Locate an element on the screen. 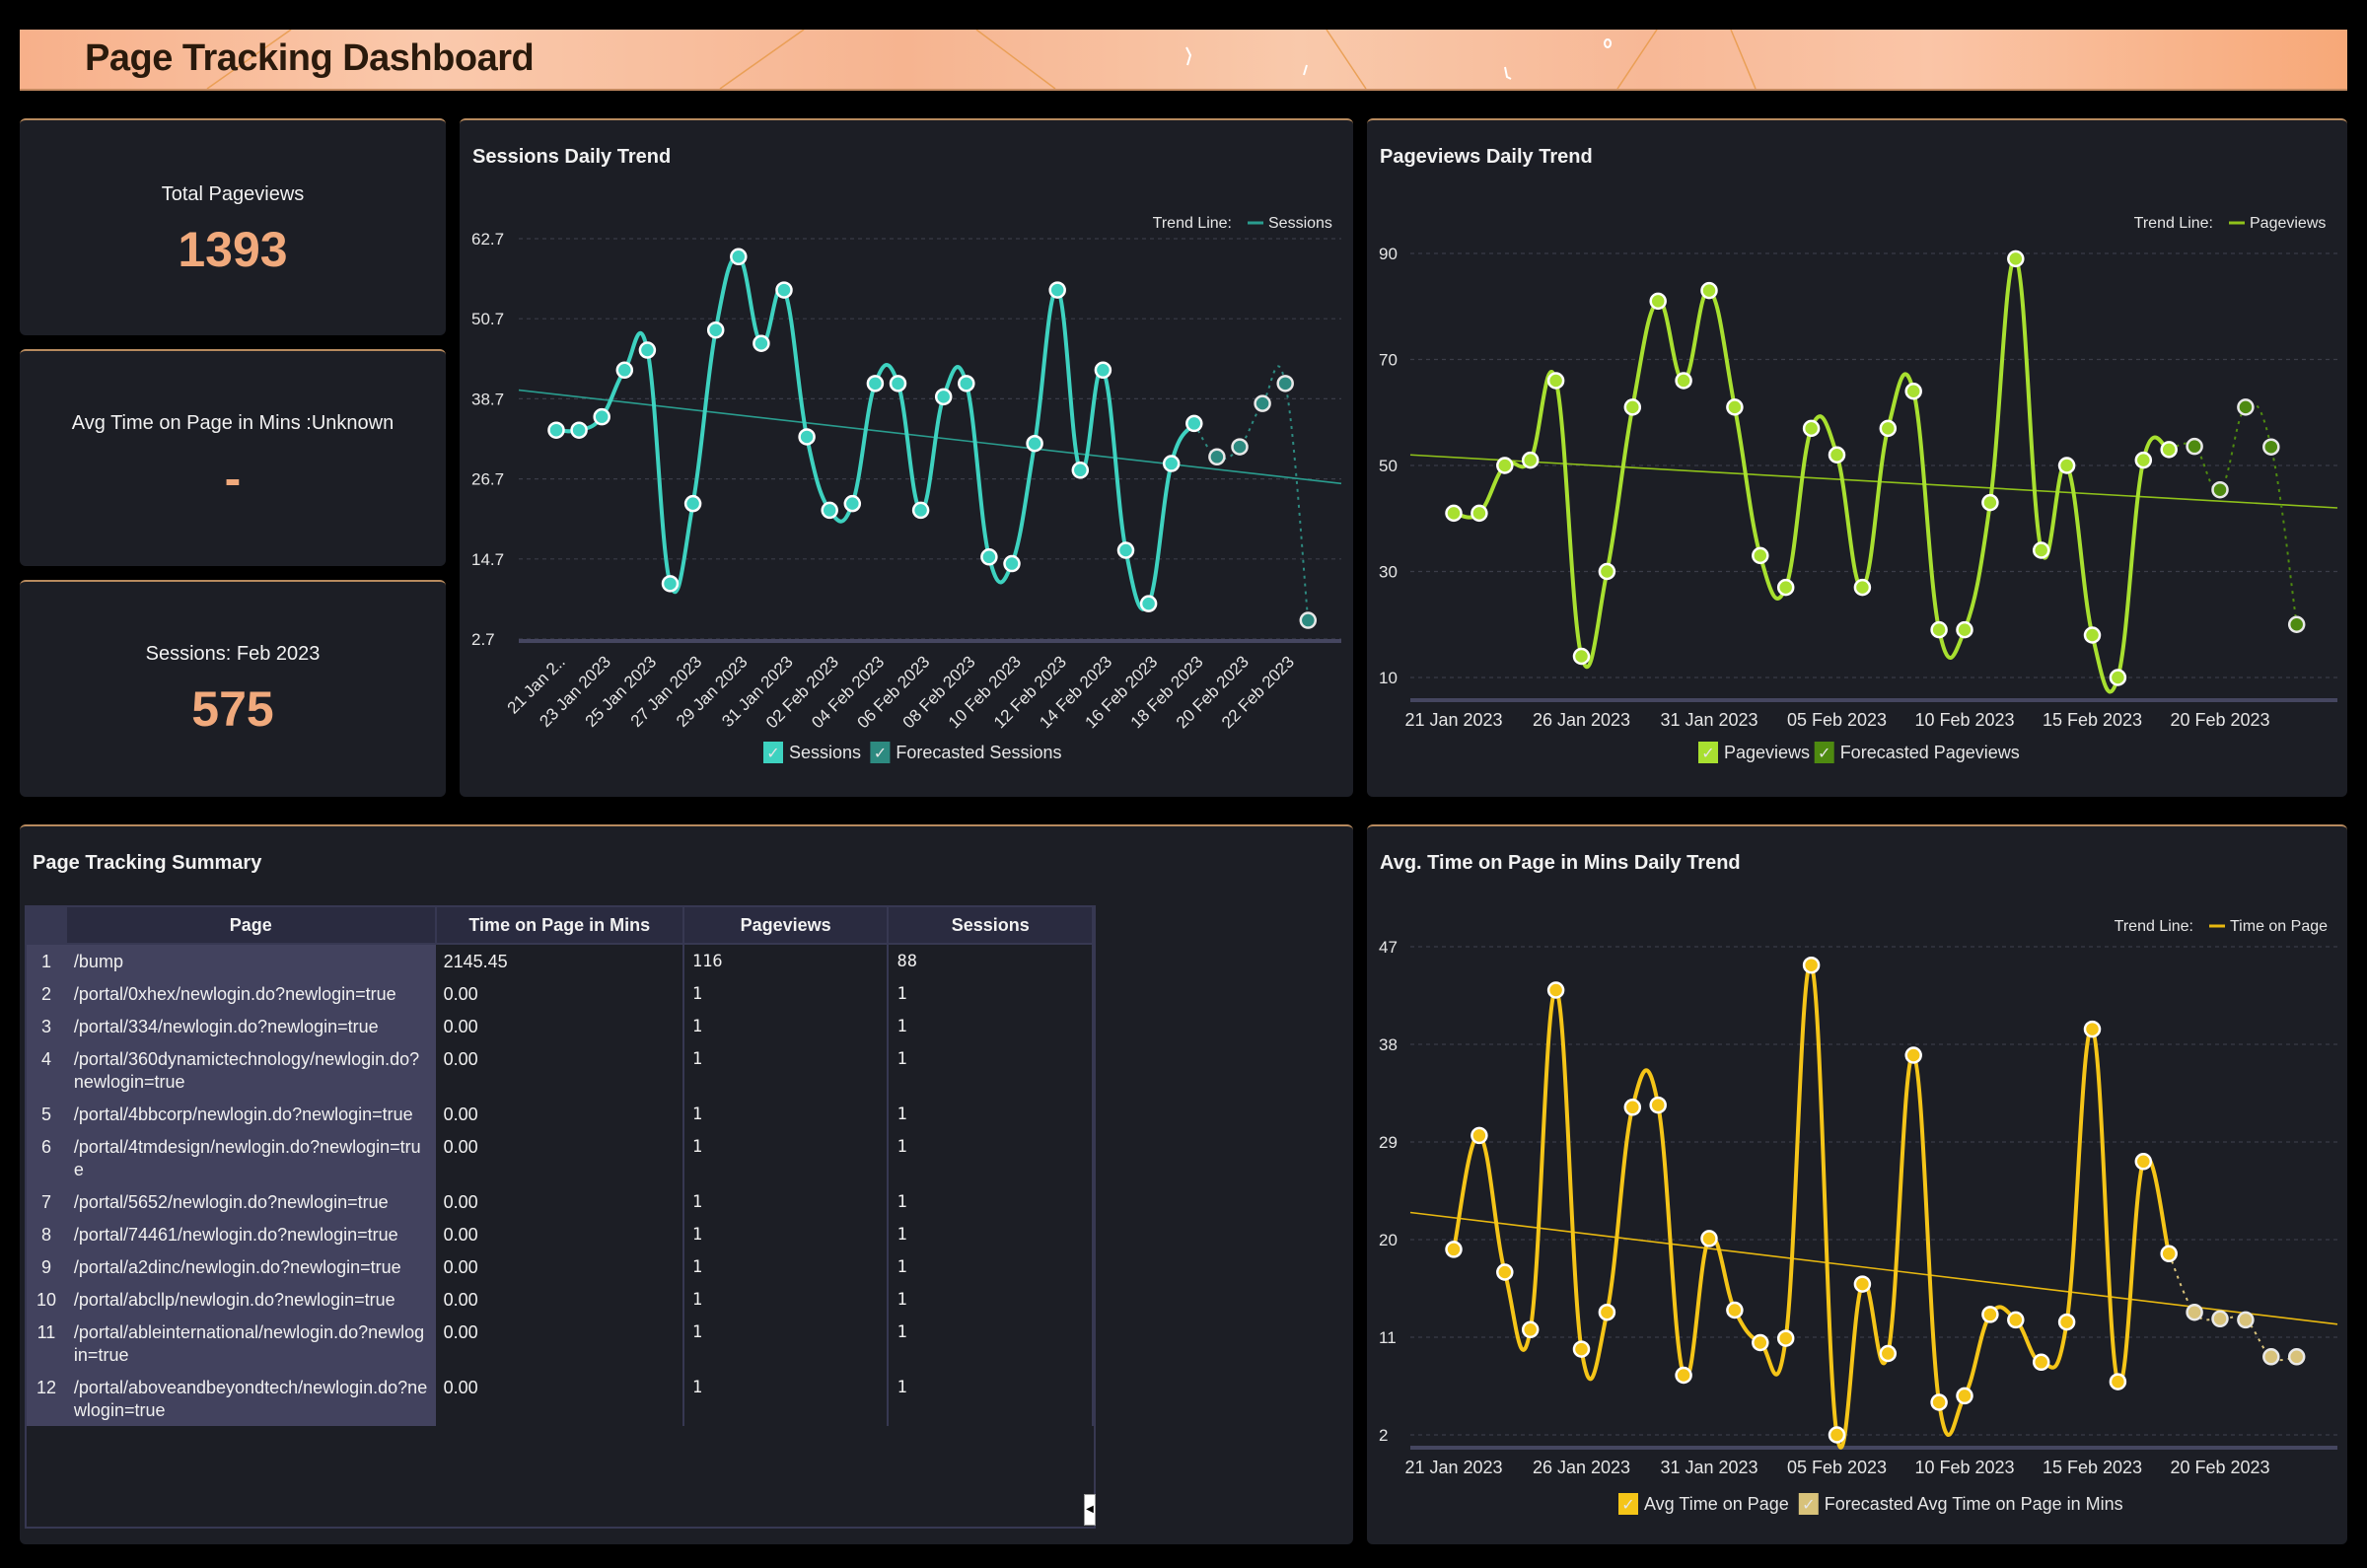  legend-item: ✓ Avg Time on Page is located at coordinates (1704, 1504).